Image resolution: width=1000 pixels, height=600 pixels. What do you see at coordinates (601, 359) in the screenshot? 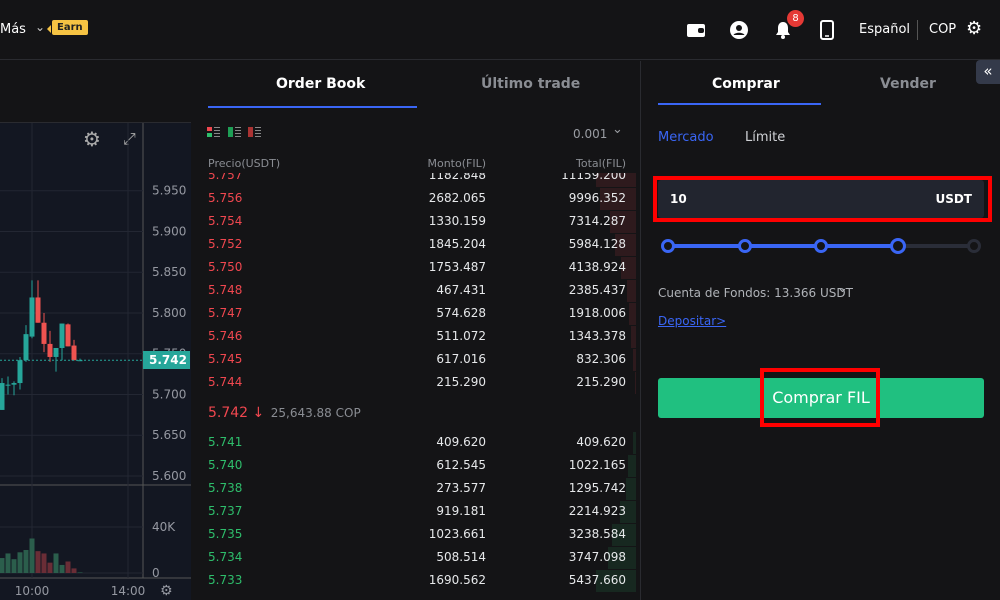
I see `ask-total: 832.306` at bounding box center [601, 359].